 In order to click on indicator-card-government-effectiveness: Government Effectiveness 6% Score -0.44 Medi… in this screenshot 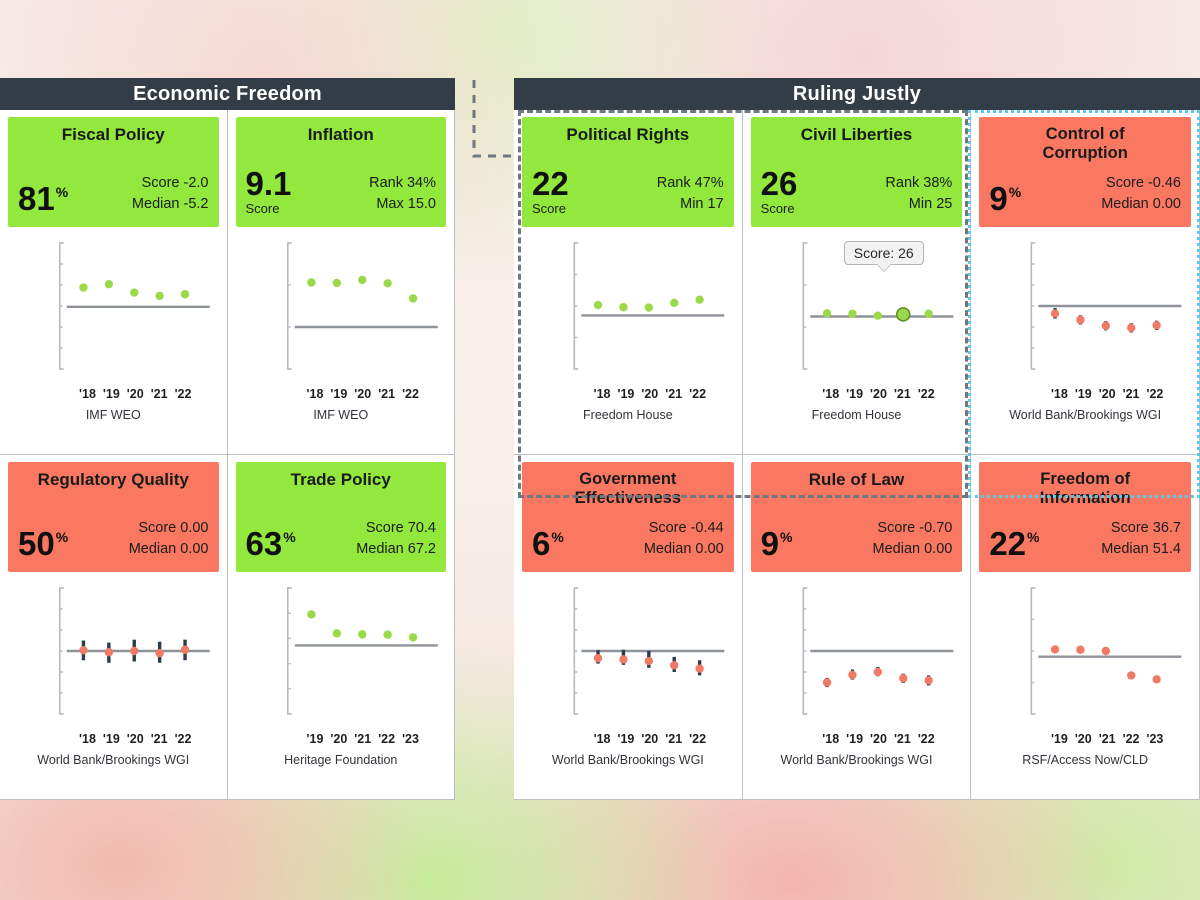, I will do `click(628, 627)`.